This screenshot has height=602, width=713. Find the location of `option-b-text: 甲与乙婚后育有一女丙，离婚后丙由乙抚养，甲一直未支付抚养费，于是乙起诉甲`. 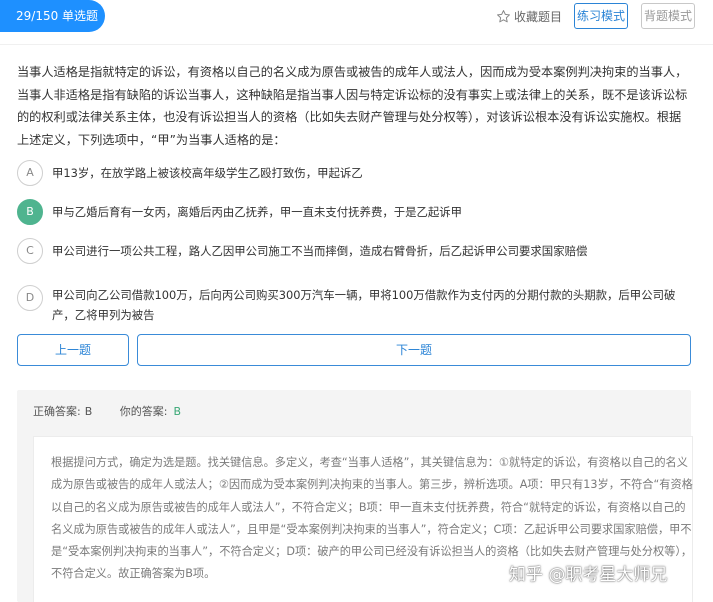

option-b-text: 甲与乙婚后育有一女丙，离婚后丙由乙抚养，甲一直未支付抚养费，于是乙起诉甲 is located at coordinates (257, 212).